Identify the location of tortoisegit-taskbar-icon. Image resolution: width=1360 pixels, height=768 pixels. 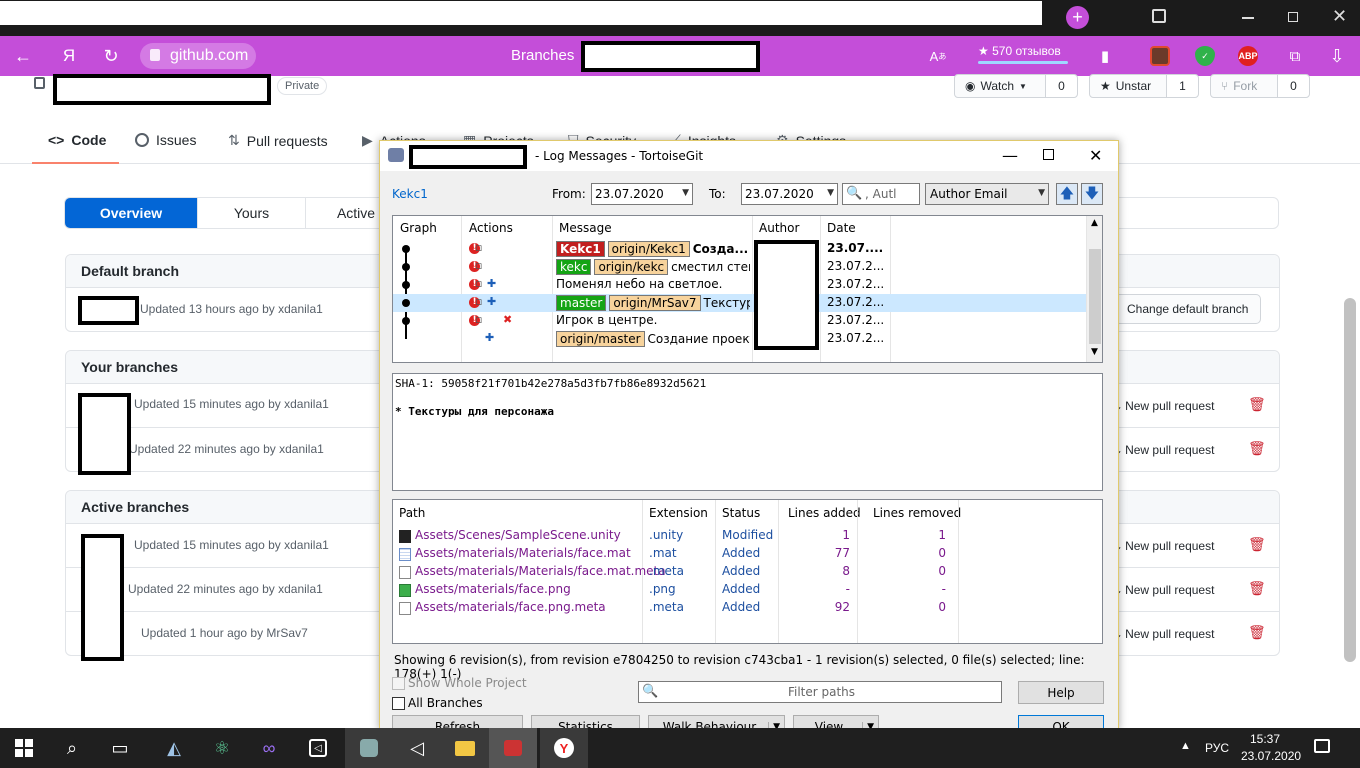
(513, 748).